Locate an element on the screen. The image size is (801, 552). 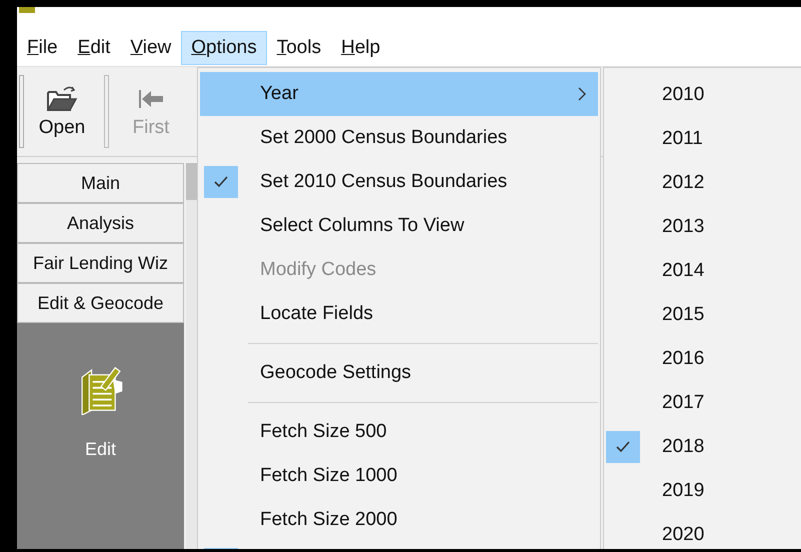
nav-button: Fair Lending Wiz is located at coordinates (100, 263).